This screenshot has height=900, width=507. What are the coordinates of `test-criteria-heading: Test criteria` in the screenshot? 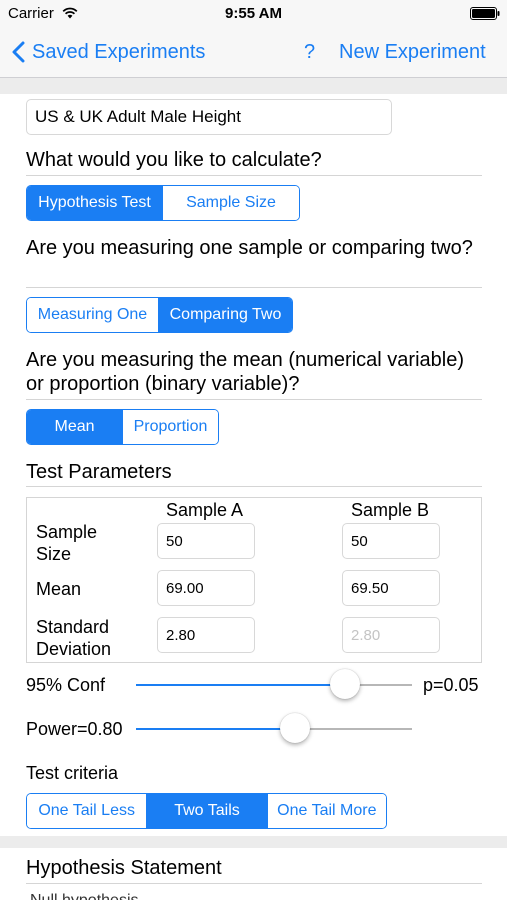 It's located at (72, 773).